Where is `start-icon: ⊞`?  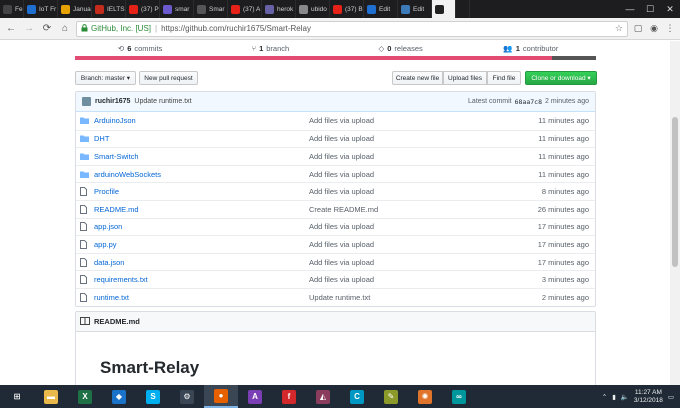 start-icon: ⊞ is located at coordinates (17, 396).